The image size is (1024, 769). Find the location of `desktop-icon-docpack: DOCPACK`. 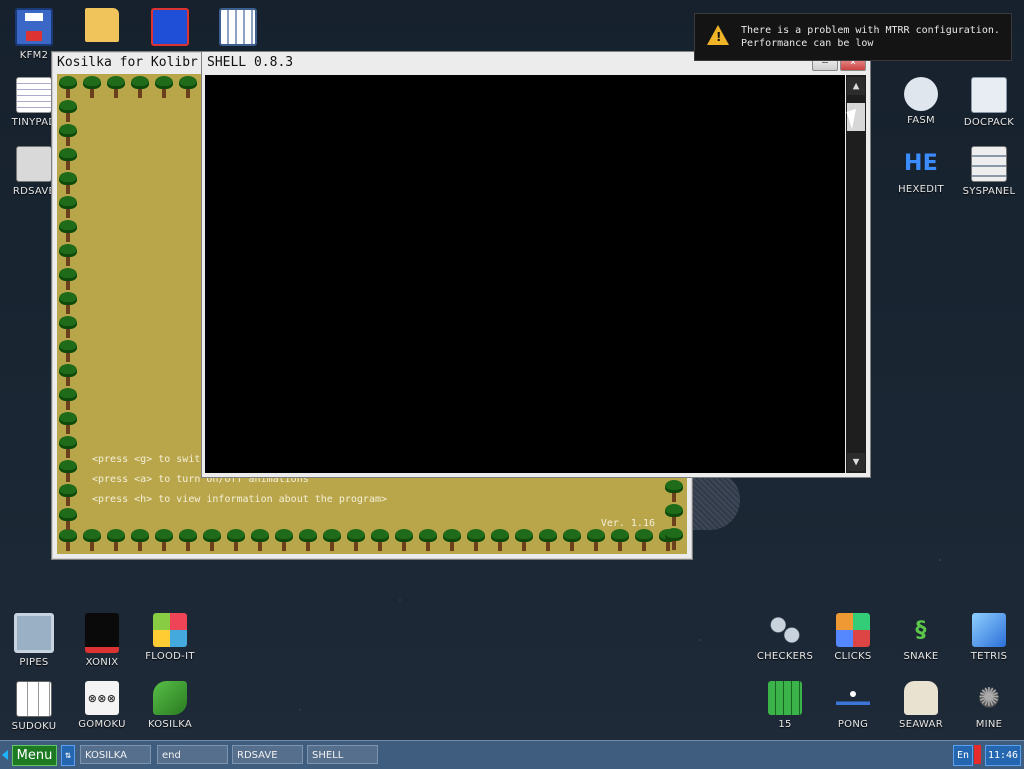

desktop-icon-docpack: DOCPACK is located at coordinates (989, 102).